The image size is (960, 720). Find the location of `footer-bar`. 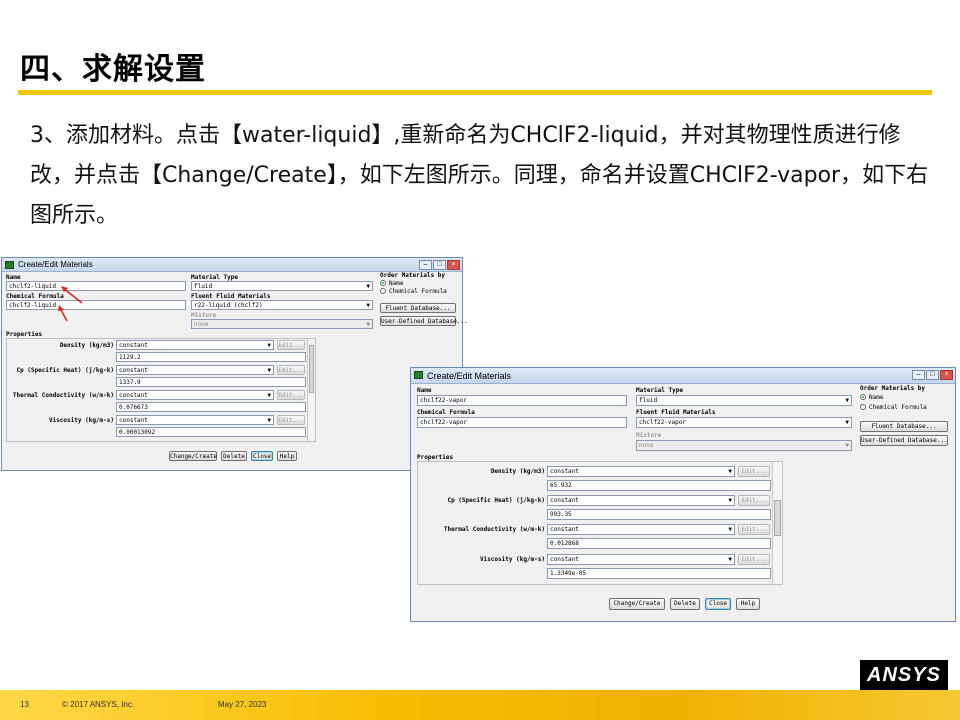

footer-bar is located at coordinates (480, 705).